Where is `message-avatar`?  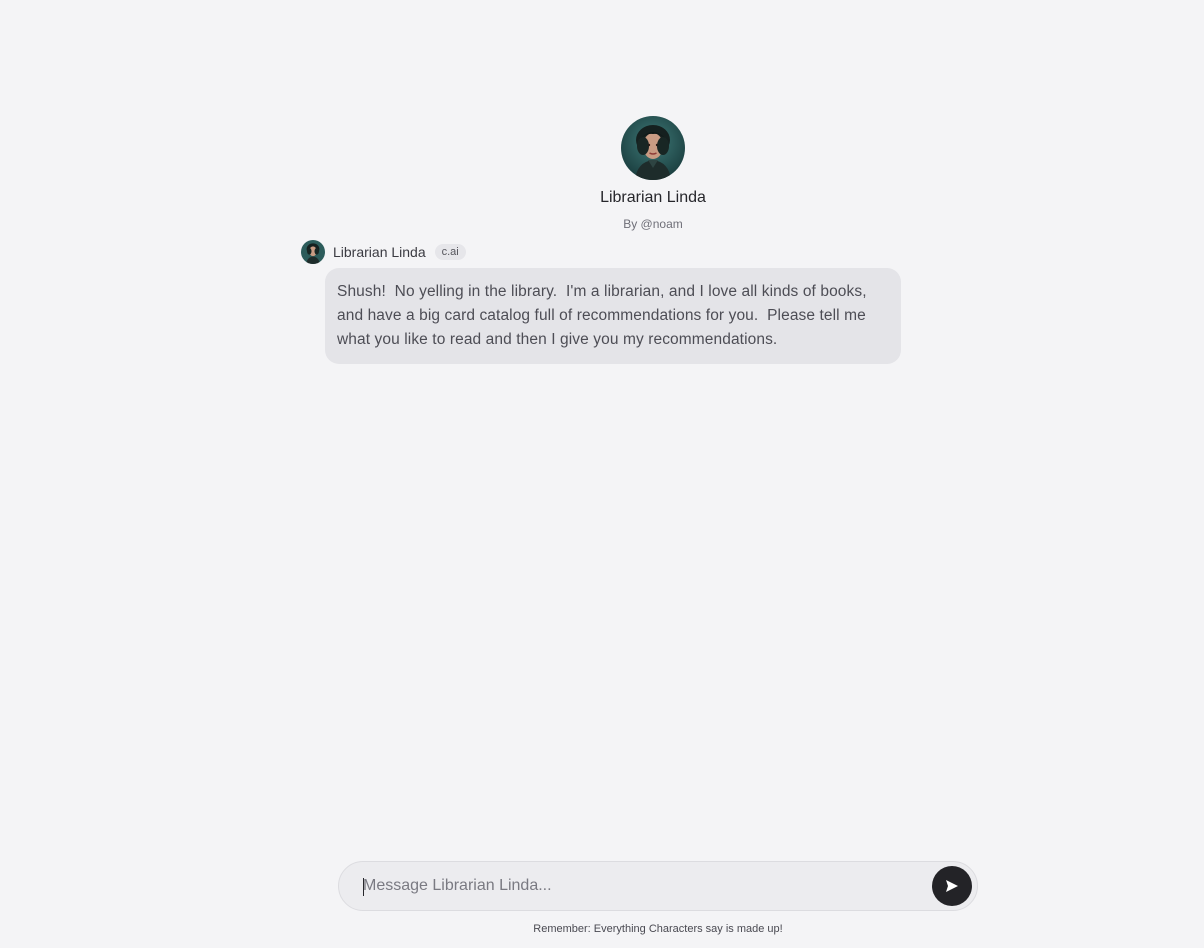 message-avatar is located at coordinates (313, 252).